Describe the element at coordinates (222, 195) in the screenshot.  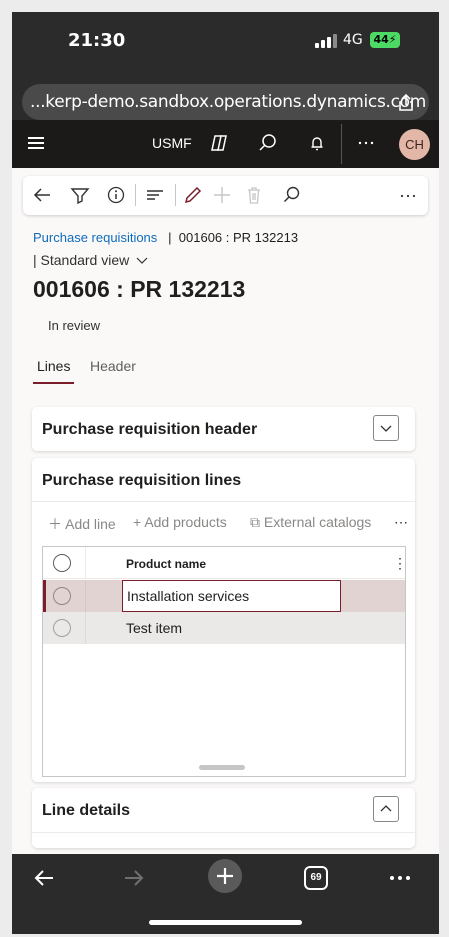
I see `add-icon` at that location.